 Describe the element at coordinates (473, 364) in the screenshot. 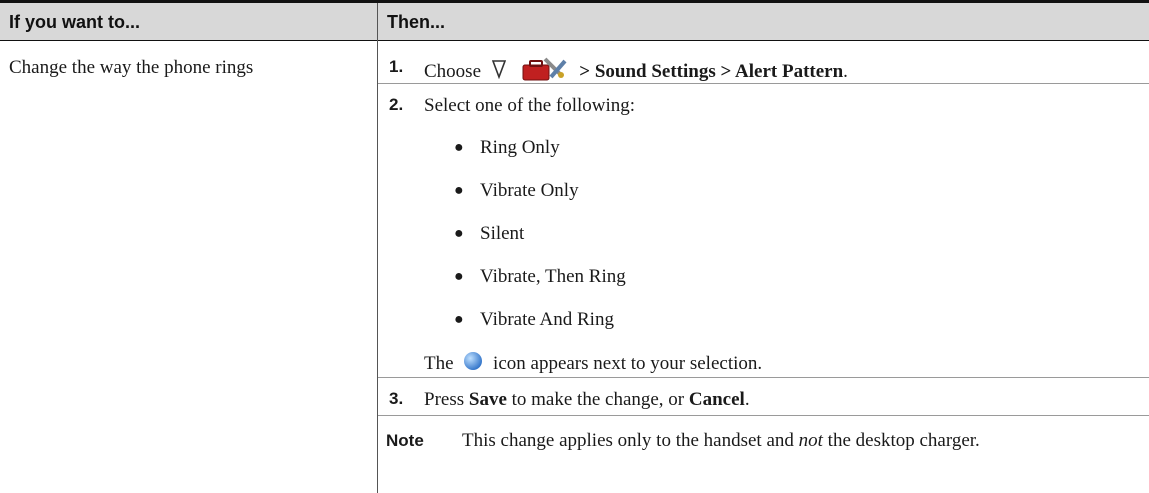

I see `selected-option-icon` at that location.